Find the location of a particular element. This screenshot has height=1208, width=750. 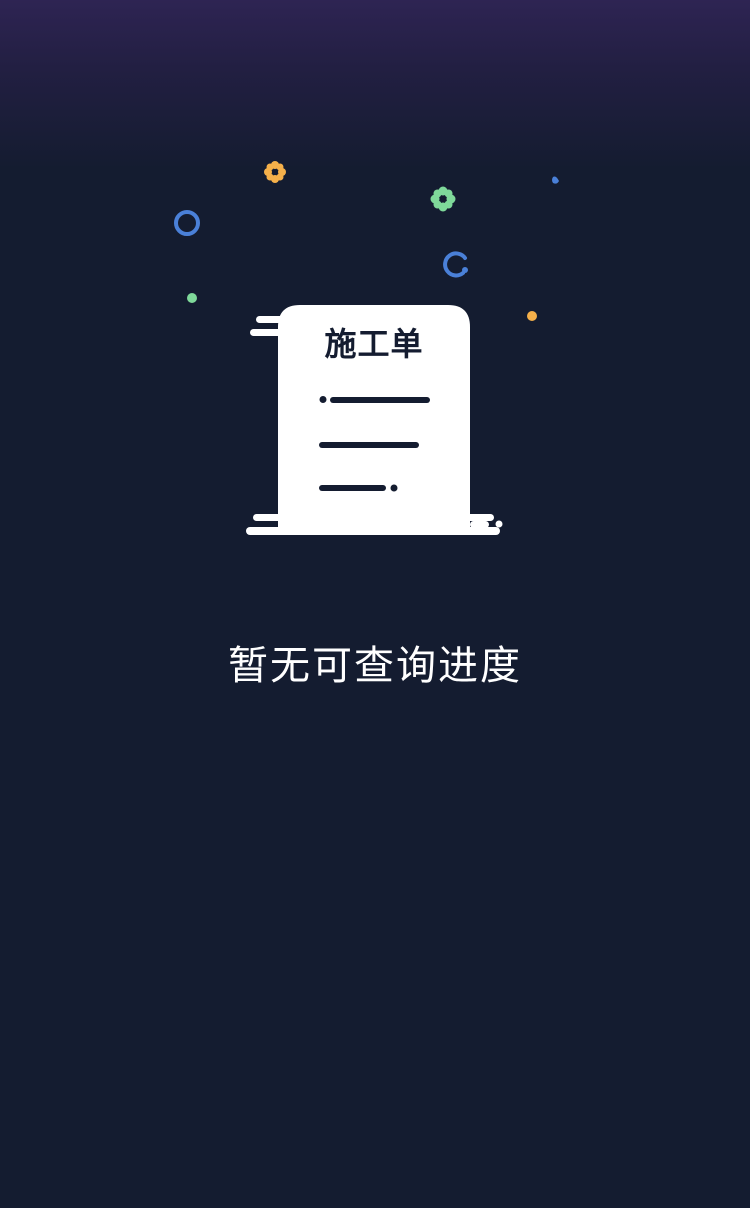

blue-arc-icon is located at coordinates (455, 264).